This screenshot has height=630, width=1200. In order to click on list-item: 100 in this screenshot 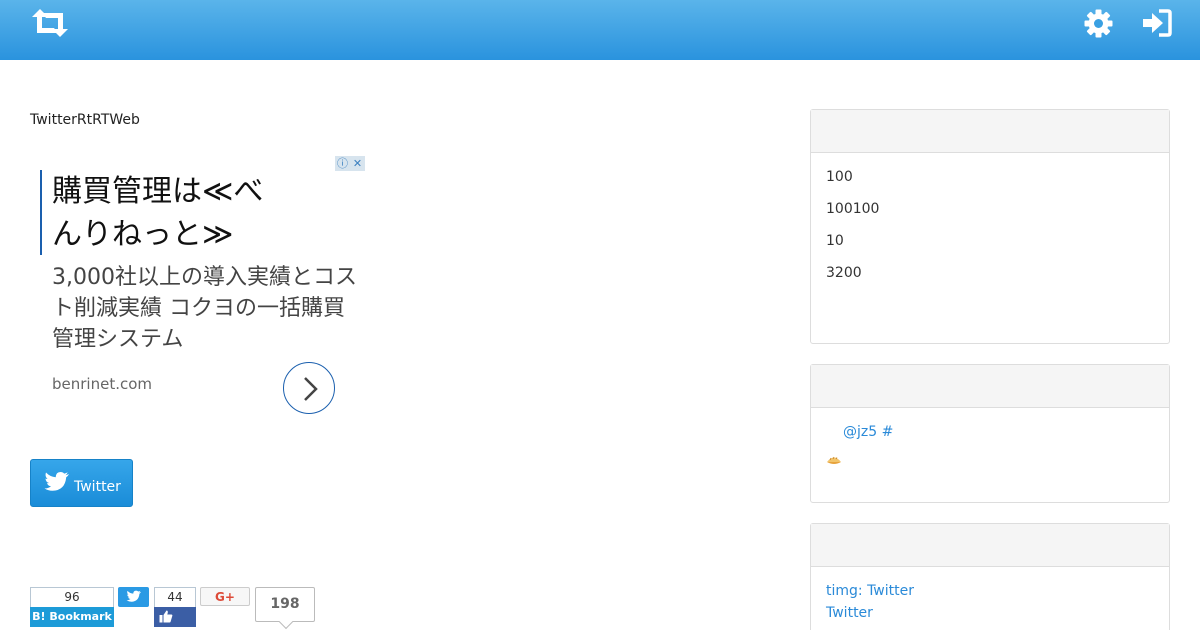, I will do `click(839, 177)`.